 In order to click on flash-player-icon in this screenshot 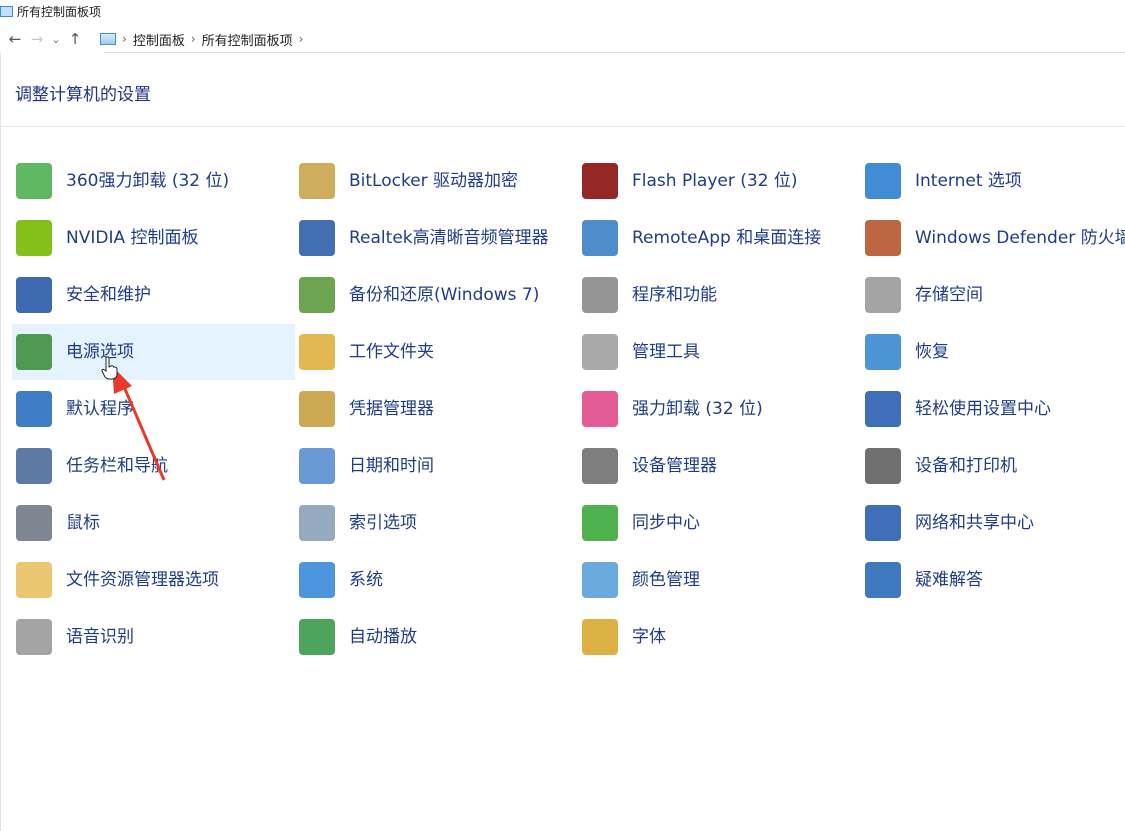, I will do `click(600, 181)`.